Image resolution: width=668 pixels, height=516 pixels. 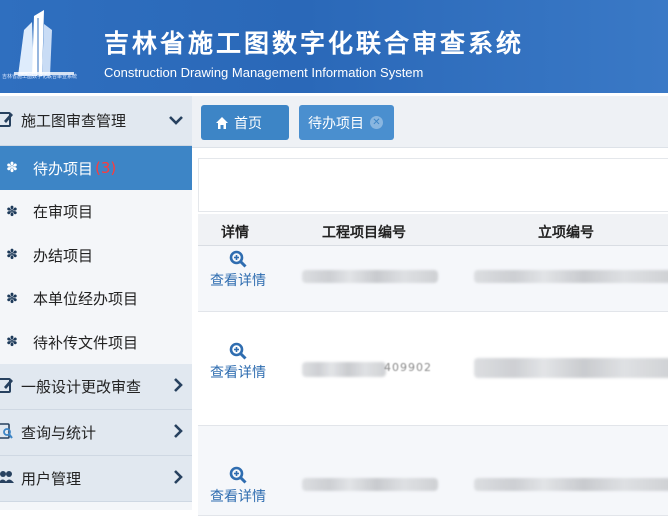 I want to click on tab-bar: 首页 待办项目 ✕, so click(x=430, y=122).